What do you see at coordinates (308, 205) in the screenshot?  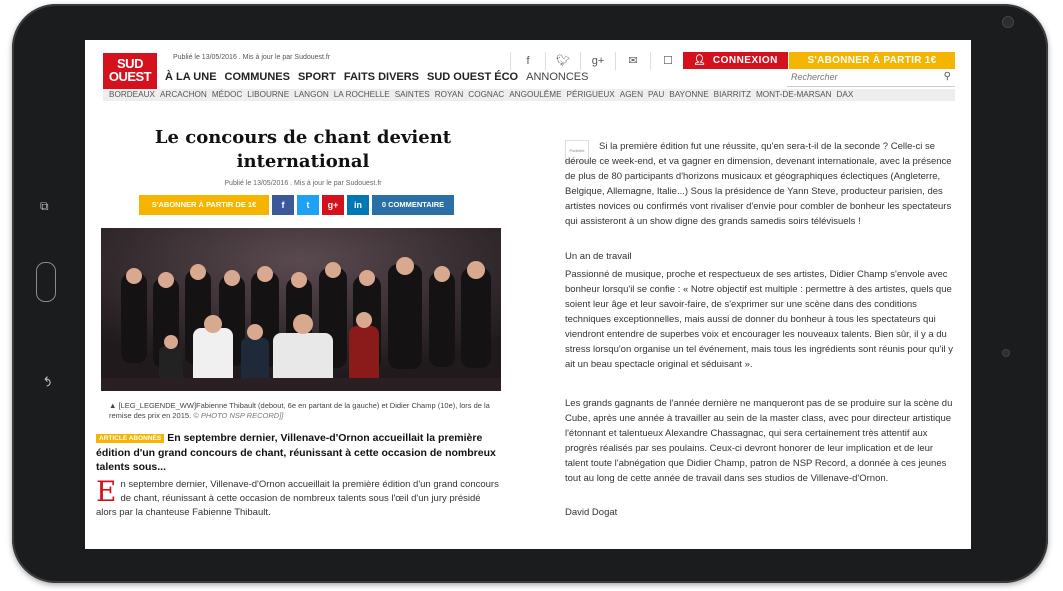 I see `twitter-share-icon: t` at bounding box center [308, 205].